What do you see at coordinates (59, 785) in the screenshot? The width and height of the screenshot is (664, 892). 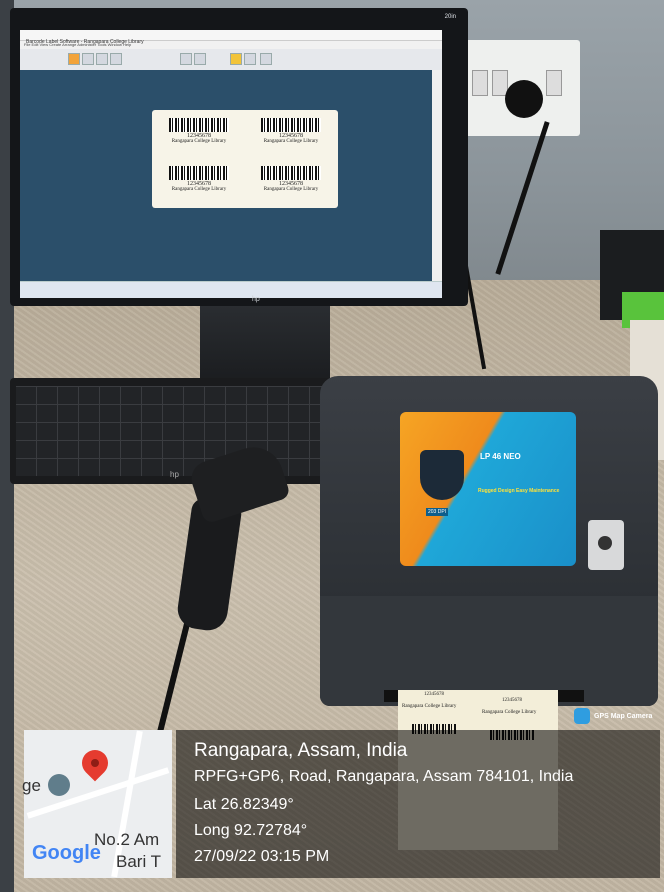 I see `graduation-cap-icon` at bounding box center [59, 785].